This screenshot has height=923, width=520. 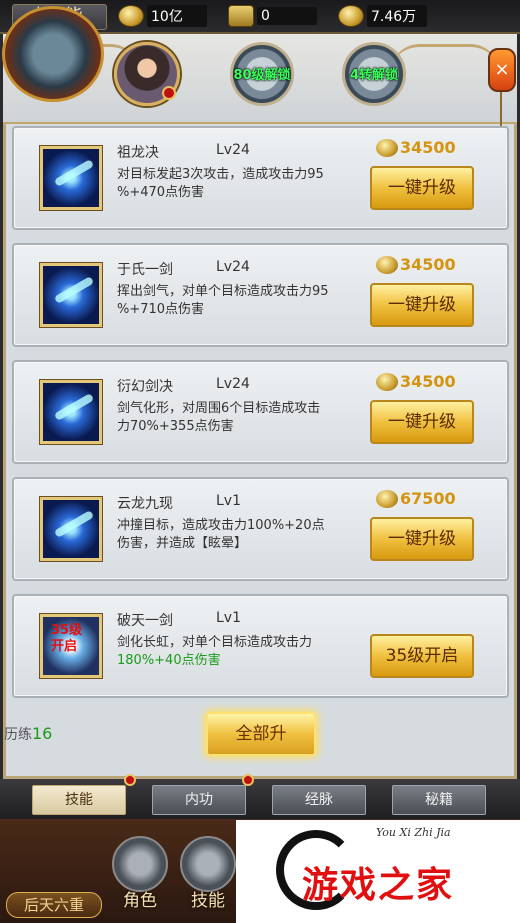 What do you see at coordinates (79, 800) in the screenshot?
I see `tab-skills: 技能` at bounding box center [79, 800].